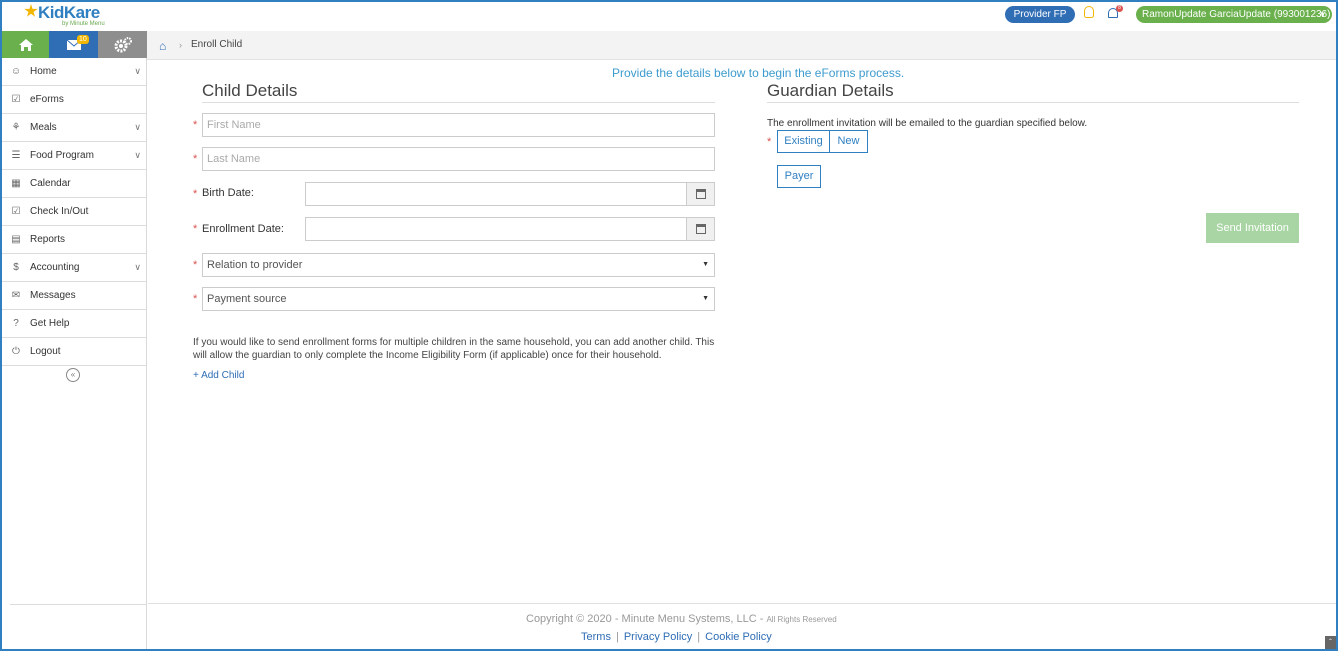 The image size is (1338, 651). What do you see at coordinates (16, 295) in the screenshot?
I see `envelope-icon: ✉` at bounding box center [16, 295].